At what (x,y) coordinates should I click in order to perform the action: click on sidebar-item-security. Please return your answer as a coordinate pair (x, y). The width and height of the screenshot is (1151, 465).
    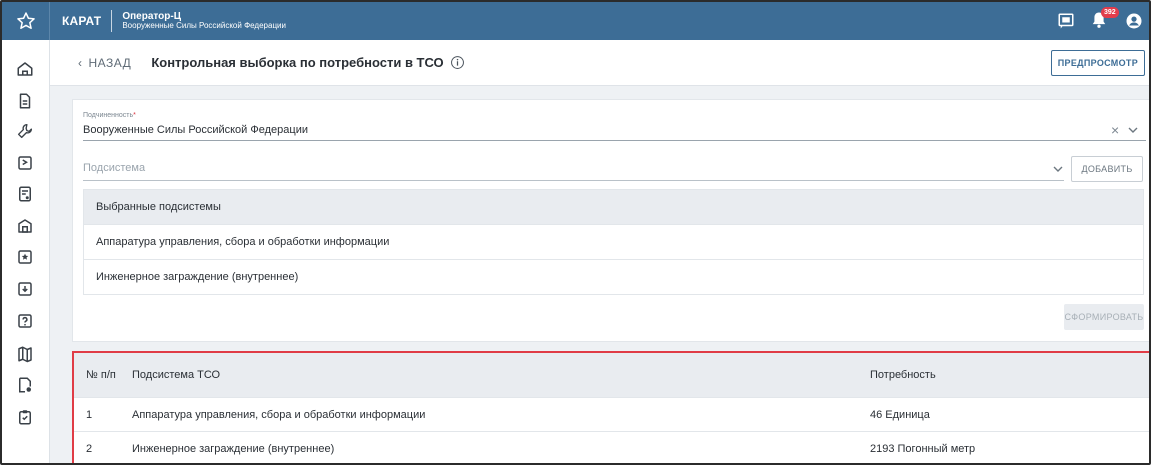
    Looking at the image, I should click on (25, 257).